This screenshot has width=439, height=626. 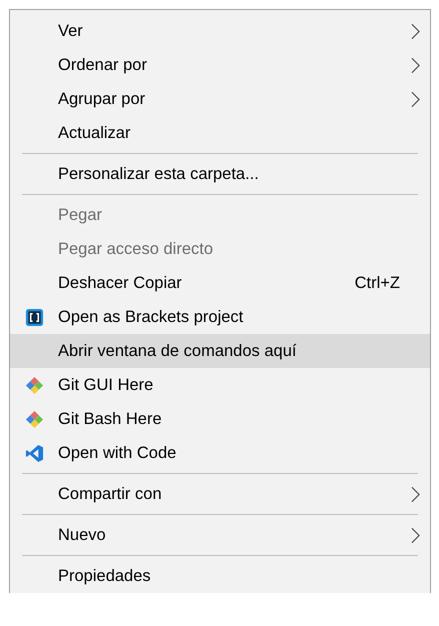 What do you see at coordinates (82, 535) in the screenshot?
I see `menu-item-label: Nuevo` at bounding box center [82, 535].